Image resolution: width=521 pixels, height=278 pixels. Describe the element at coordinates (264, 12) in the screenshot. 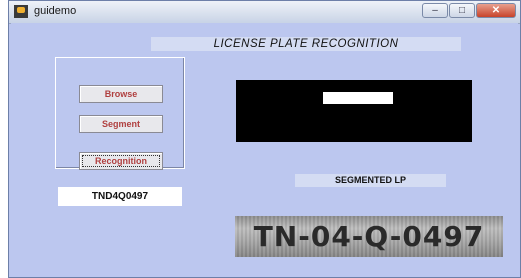

I see `title-bar: guidemo – □ ✕` at that location.